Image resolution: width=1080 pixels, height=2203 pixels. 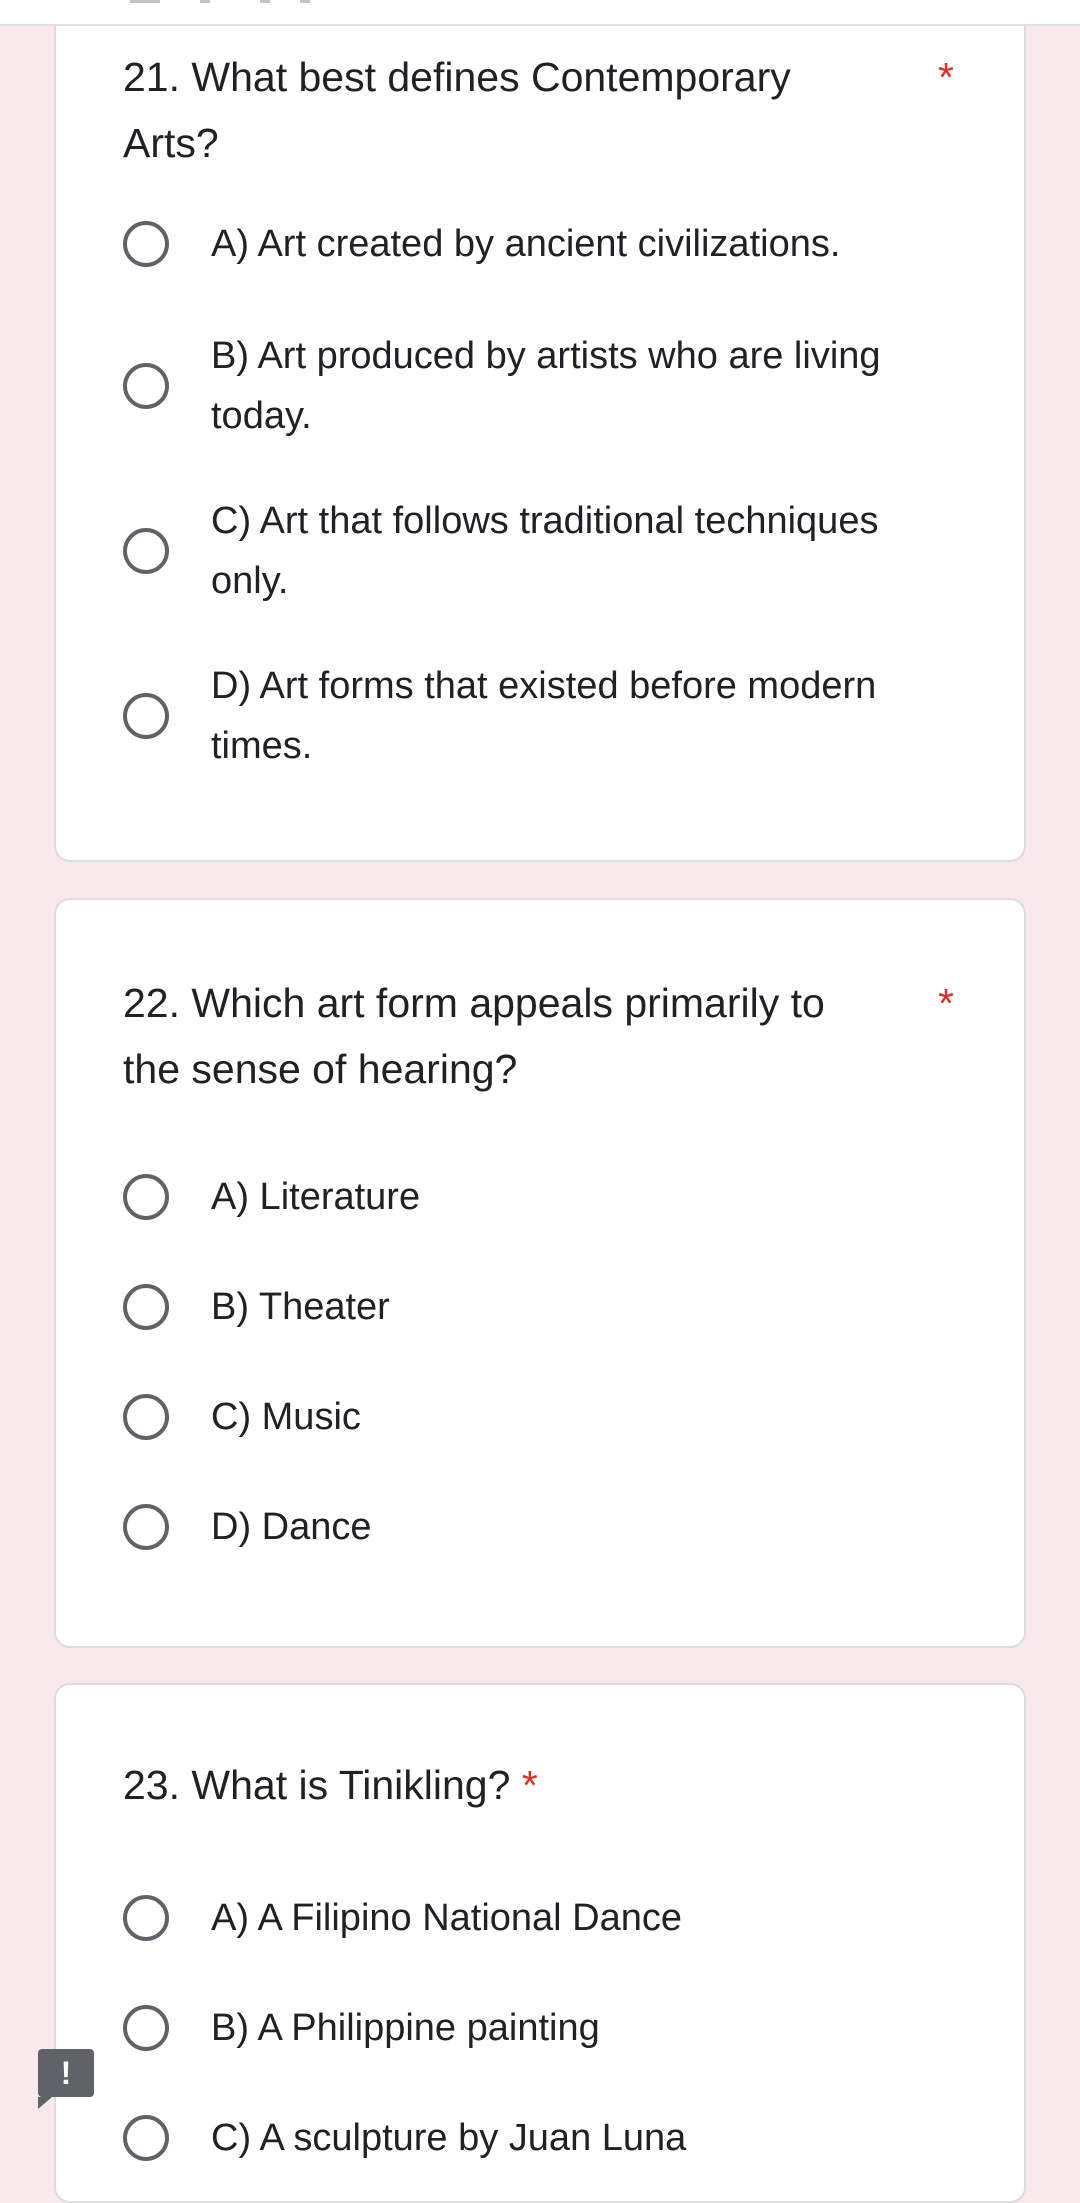 What do you see at coordinates (317, 1785) in the screenshot?
I see `question-title-text: 23. What is Tinikling?` at bounding box center [317, 1785].